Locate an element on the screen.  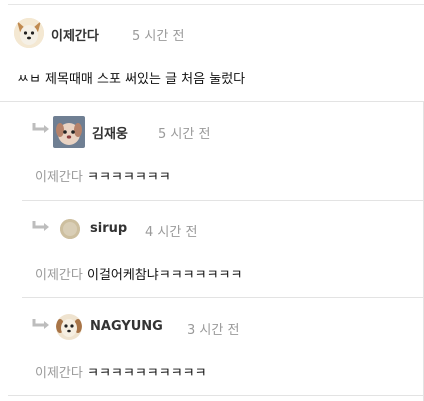
reply-text: ㅋㅋㅋㅋㅋㅋㅋ is located at coordinates (128, 177).